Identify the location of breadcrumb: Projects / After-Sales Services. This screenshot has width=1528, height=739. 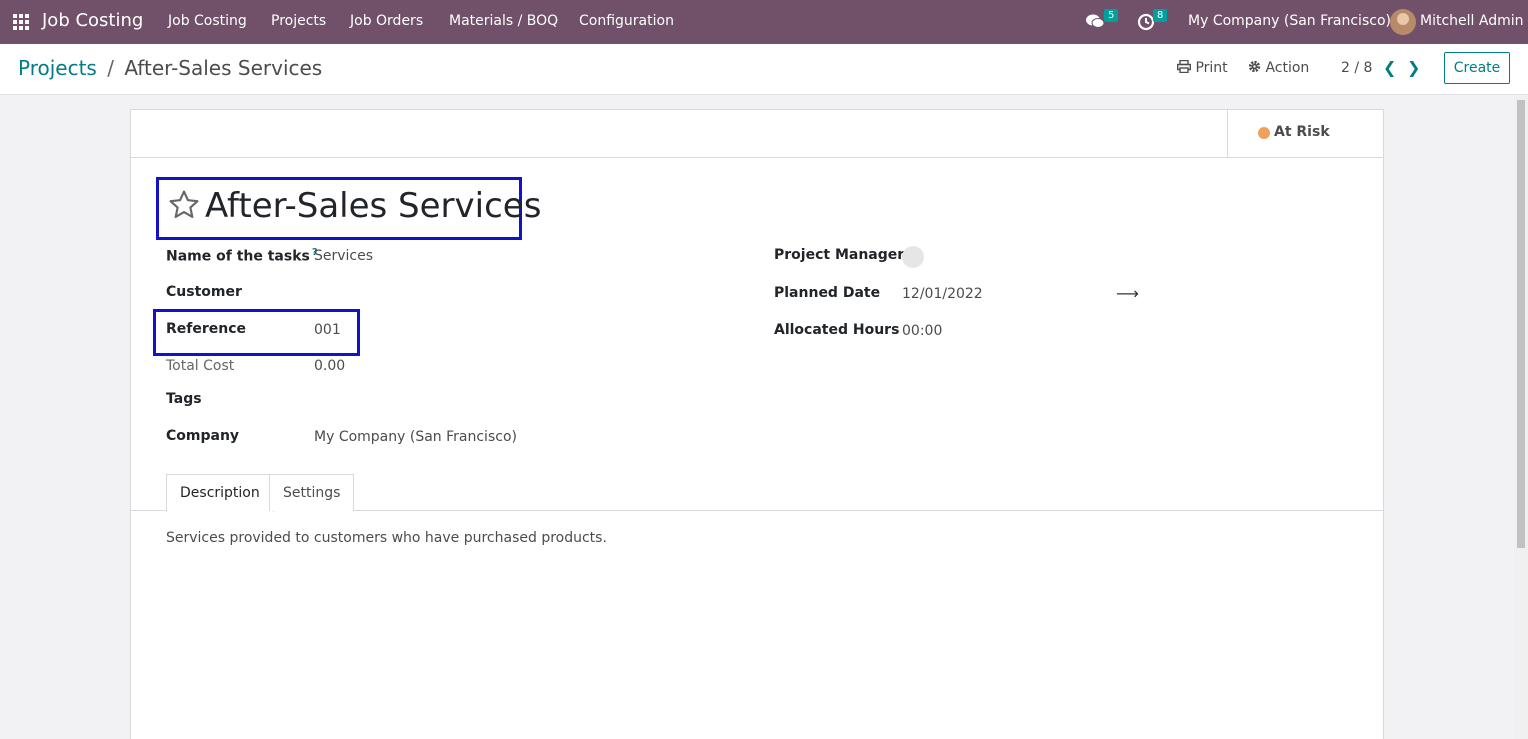
(170, 68).